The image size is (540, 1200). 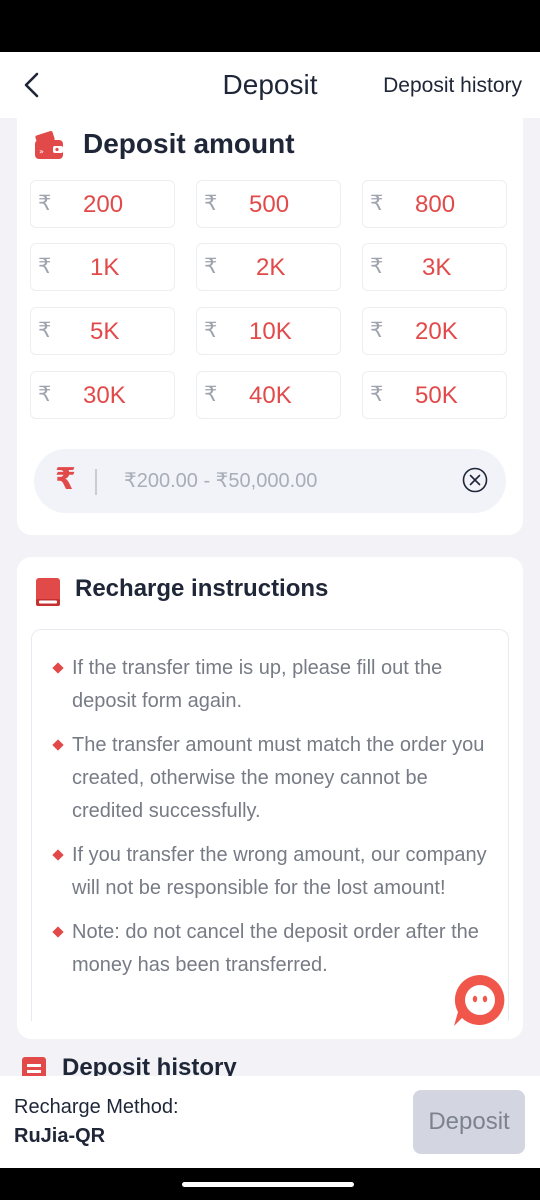 I want to click on system-nav-bar, so click(x=270, y=1184).